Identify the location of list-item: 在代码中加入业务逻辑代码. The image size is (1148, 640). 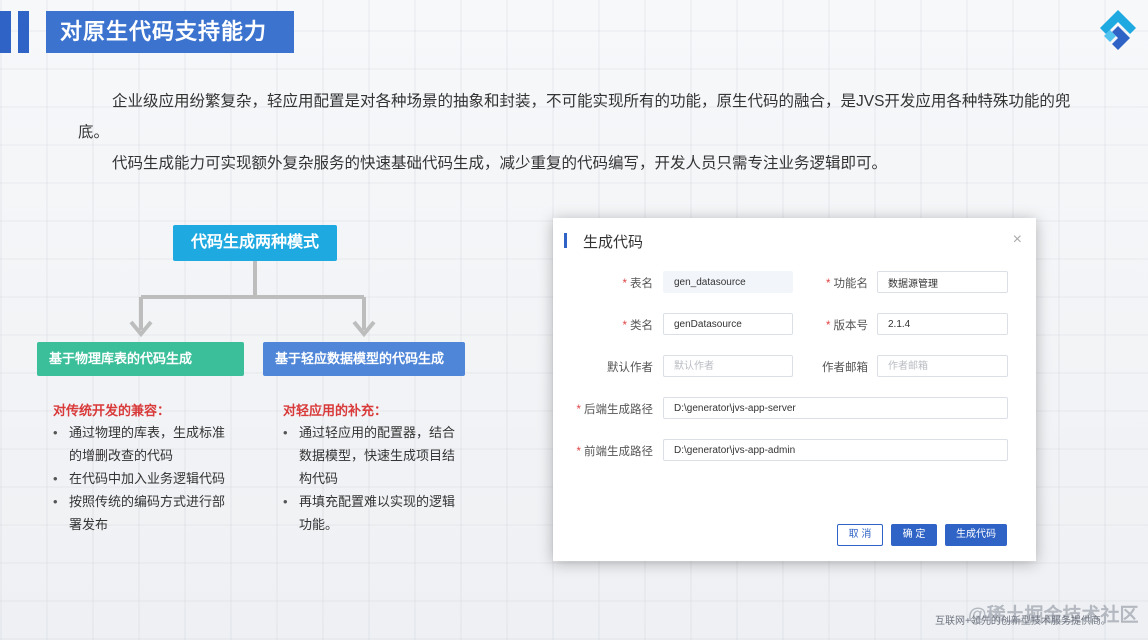
(143, 478).